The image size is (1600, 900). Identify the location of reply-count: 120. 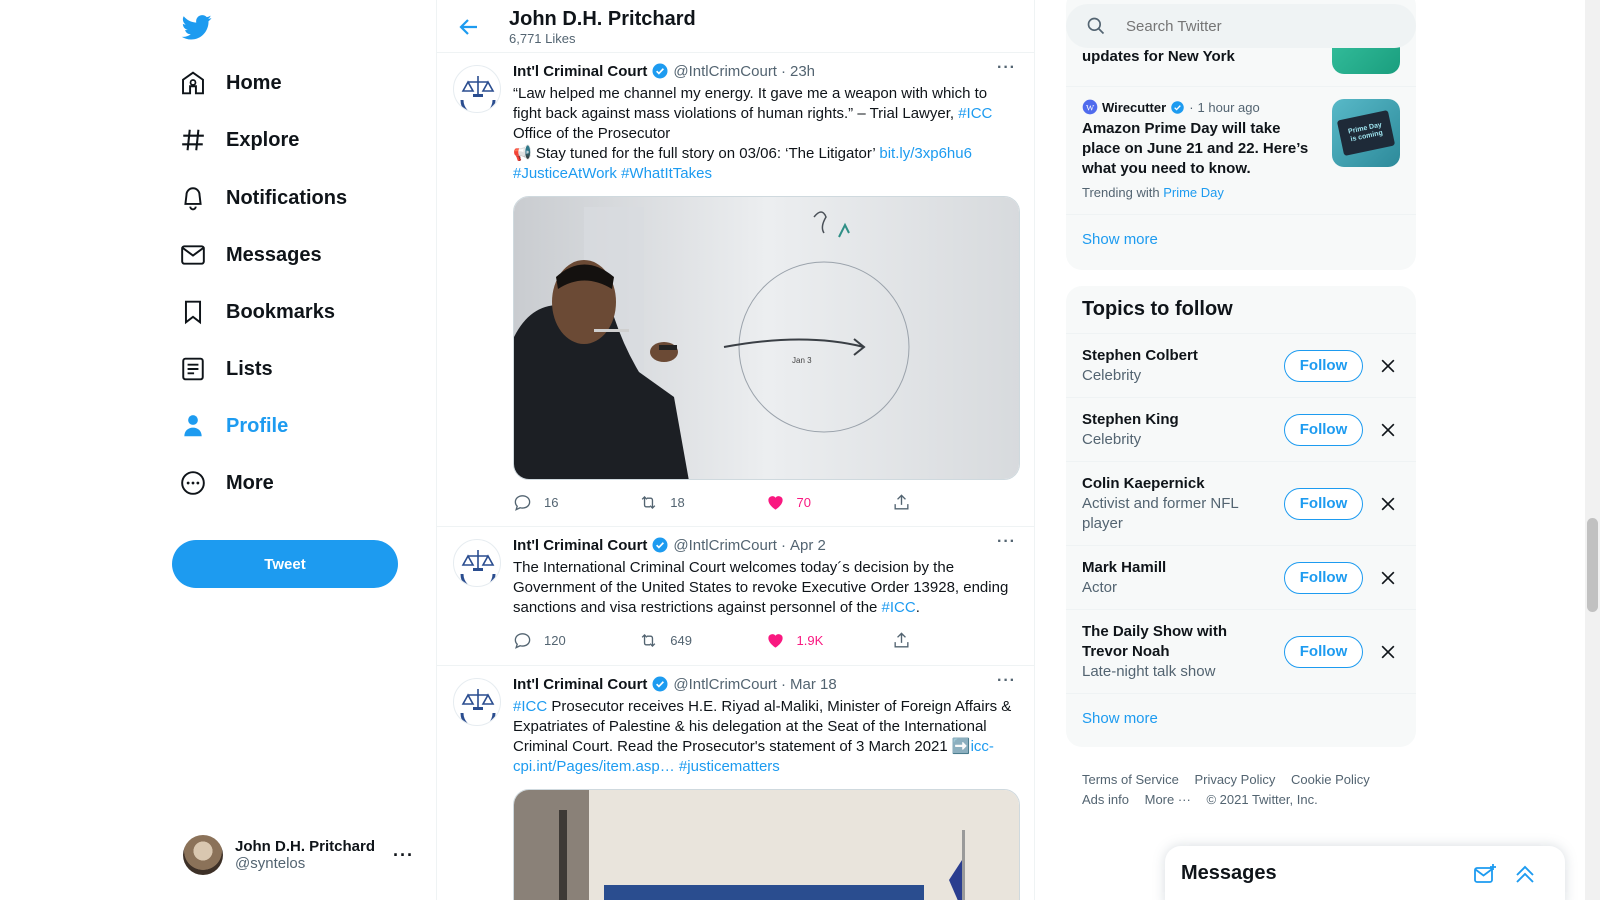
(555, 640).